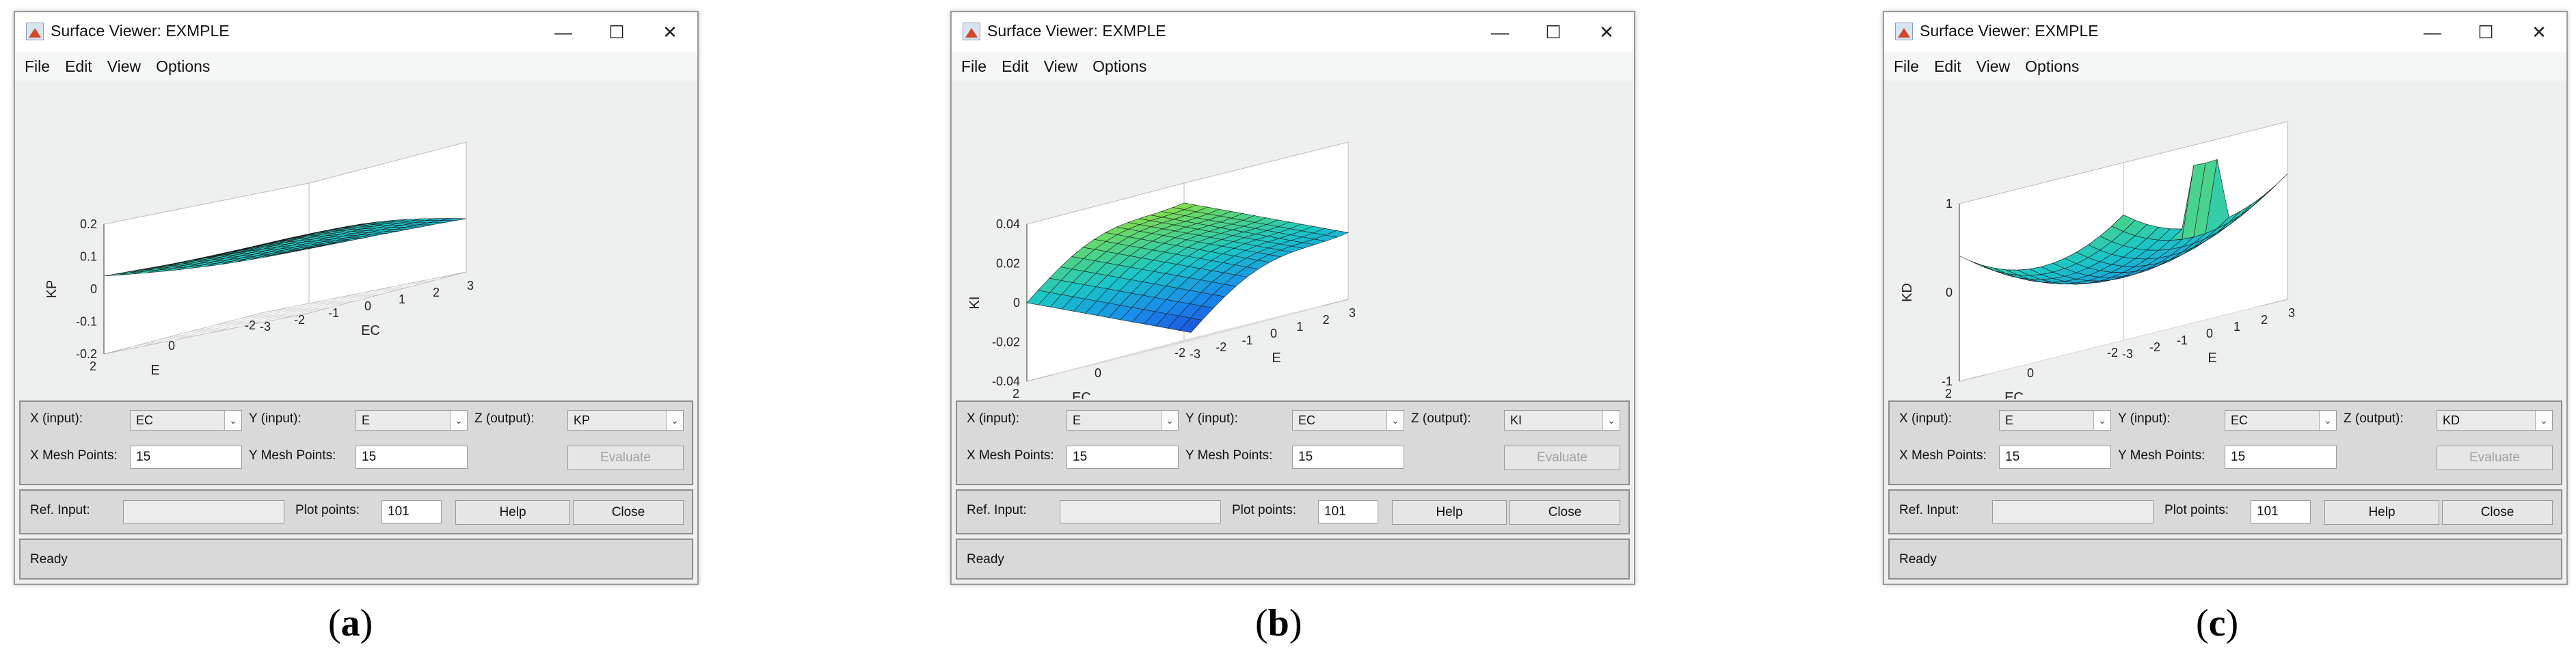 This screenshot has width=2576, height=667. Describe the element at coordinates (356, 560) in the screenshot. I see `status-panel: Ready` at that location.